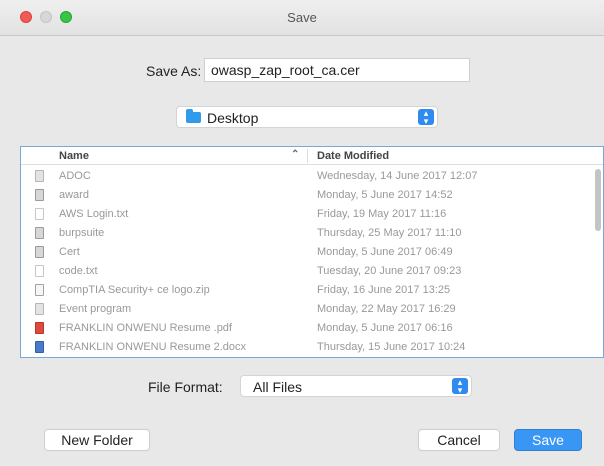 Image resolution: width=604 pixels, height=466 pixels. What do you see at coordinates (174, 71) in the screenshot?
I see `save-as-label: Save As:` at bounding box center [174, 71].